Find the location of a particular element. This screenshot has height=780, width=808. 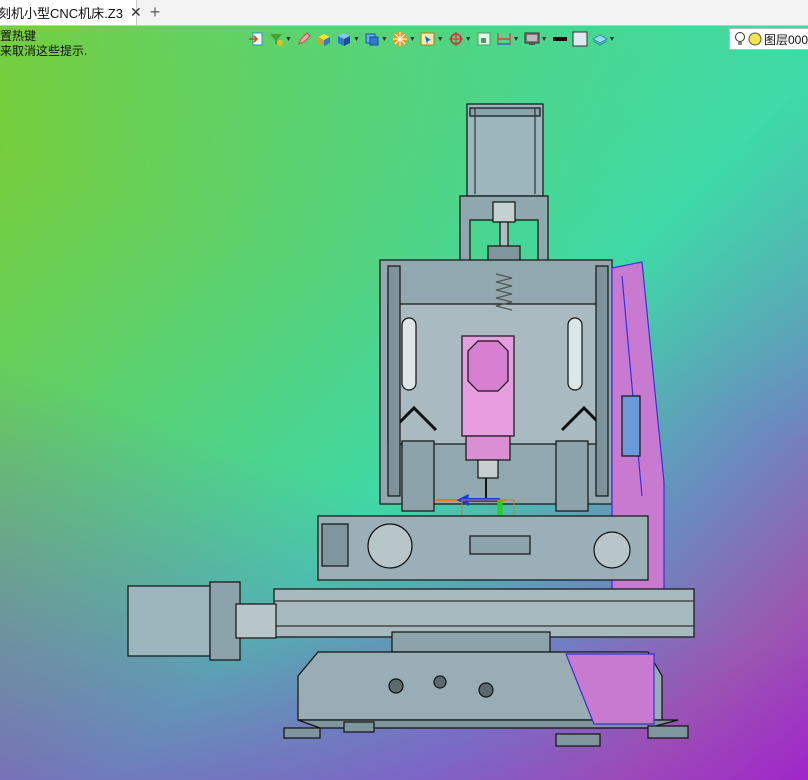

view-toolbar: ▼ ▼ ▼ ▼ ▼ ▼ ▼ ▼ ▼ is located at coordinates (433, 39).